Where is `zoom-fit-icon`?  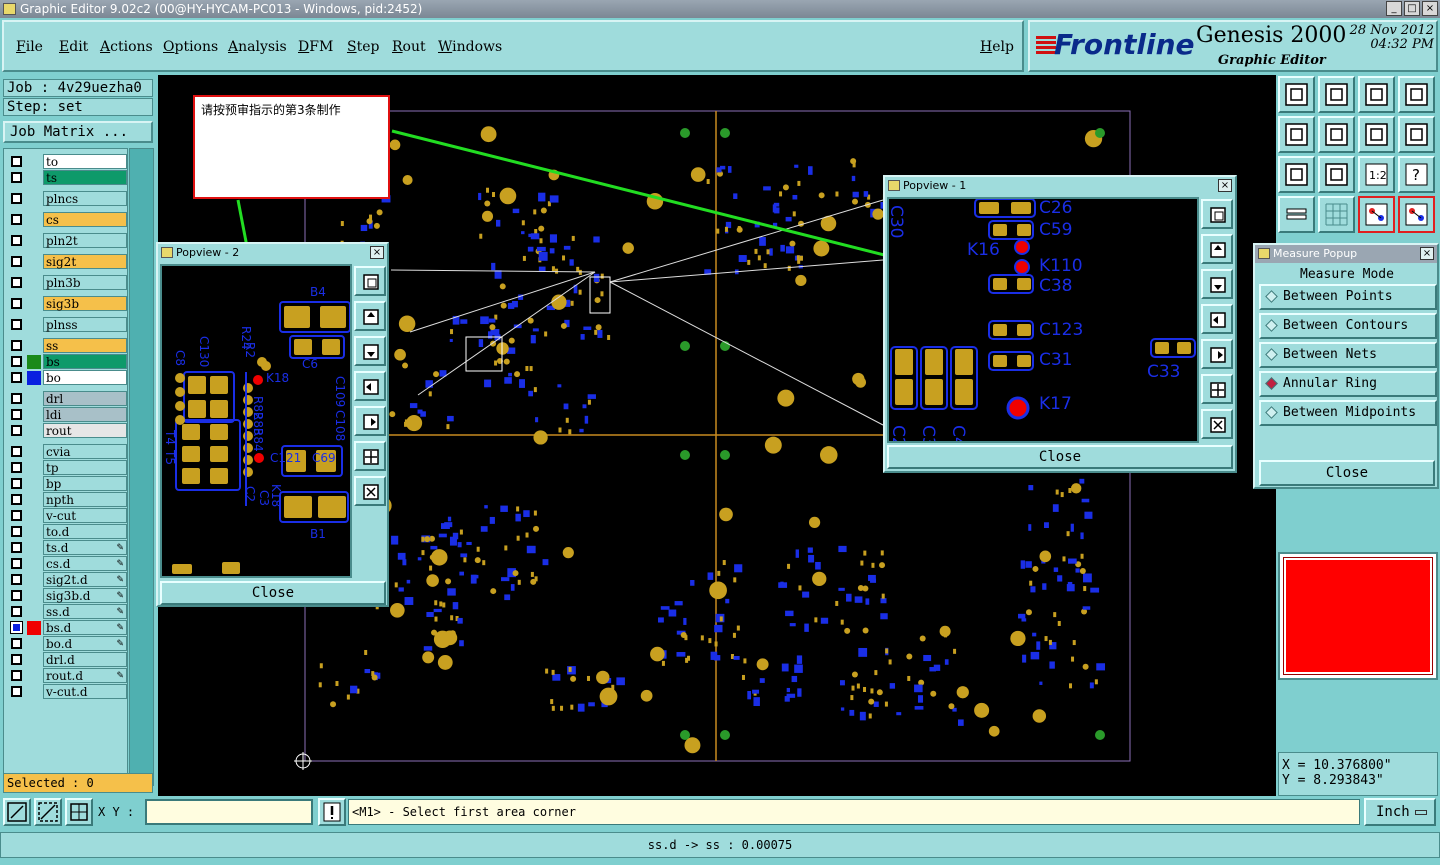 zoom-fit-icon is located at coordinates (17, 812).